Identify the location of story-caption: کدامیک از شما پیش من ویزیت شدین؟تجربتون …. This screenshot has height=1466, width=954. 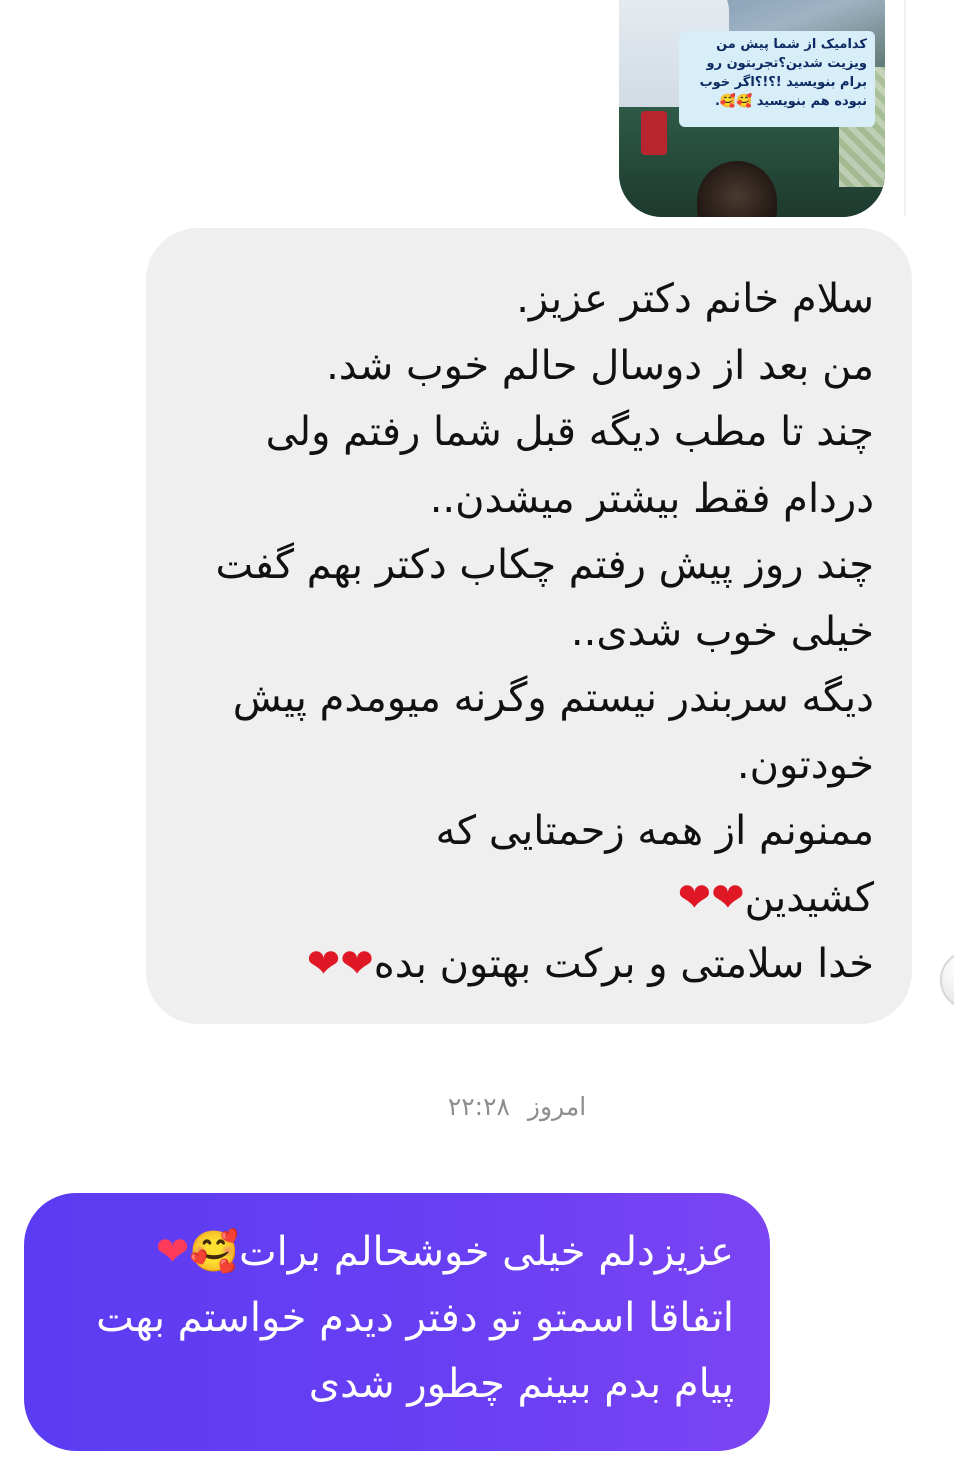
(777, 79).